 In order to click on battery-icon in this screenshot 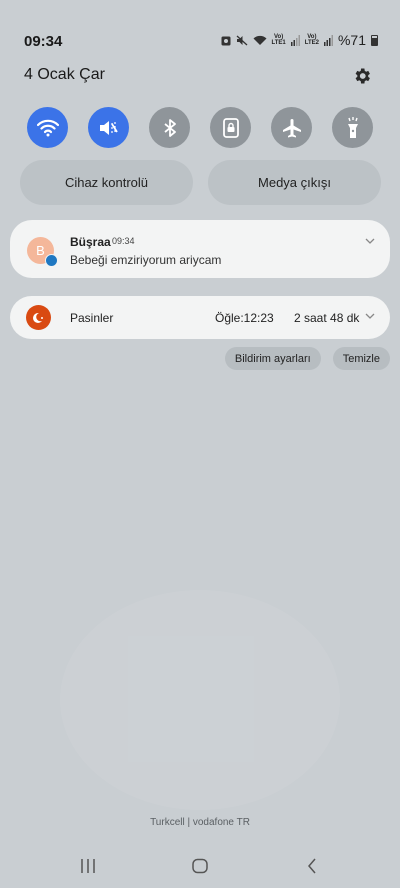, I will do `click(374, 40)`.